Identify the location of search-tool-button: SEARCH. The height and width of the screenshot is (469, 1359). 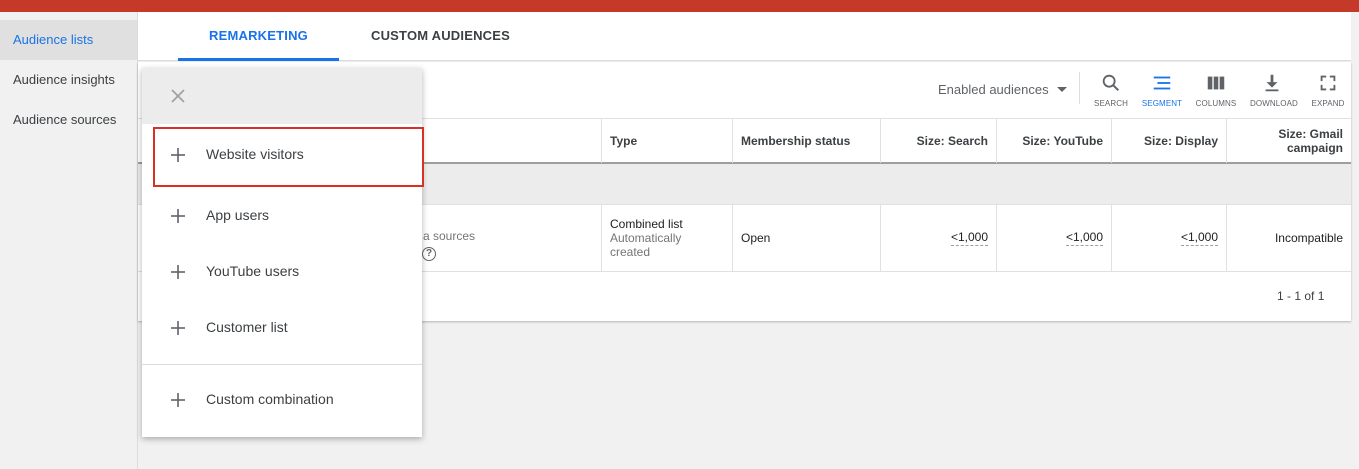
(1111, 90).